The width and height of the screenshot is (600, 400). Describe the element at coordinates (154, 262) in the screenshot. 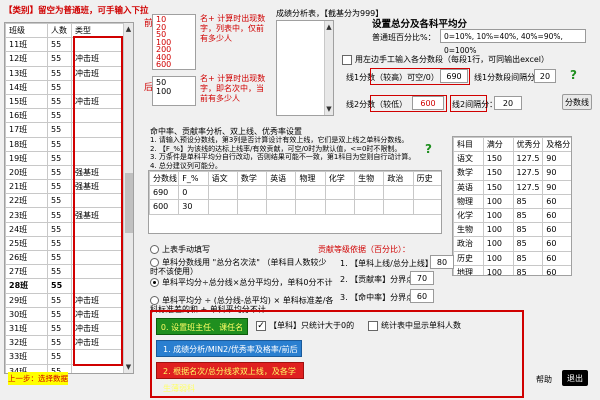

I see `radio-rank-method-button` at that location.